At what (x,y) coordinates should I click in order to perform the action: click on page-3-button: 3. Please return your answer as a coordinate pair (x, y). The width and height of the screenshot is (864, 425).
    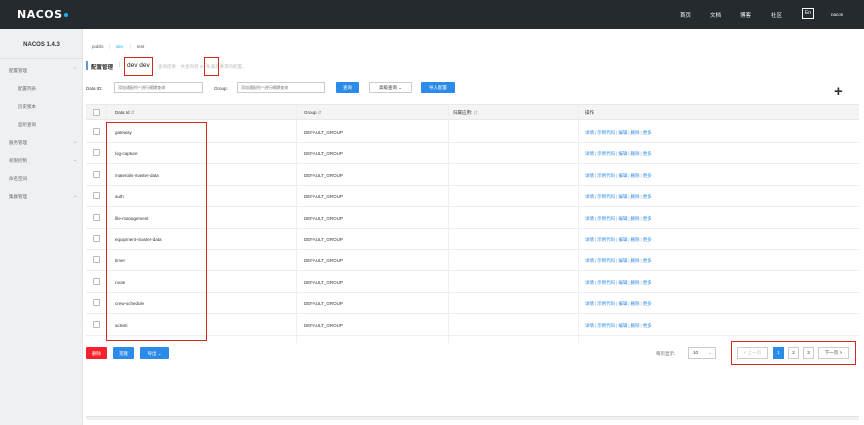
    Looking at the image, I should click on (808, 353).